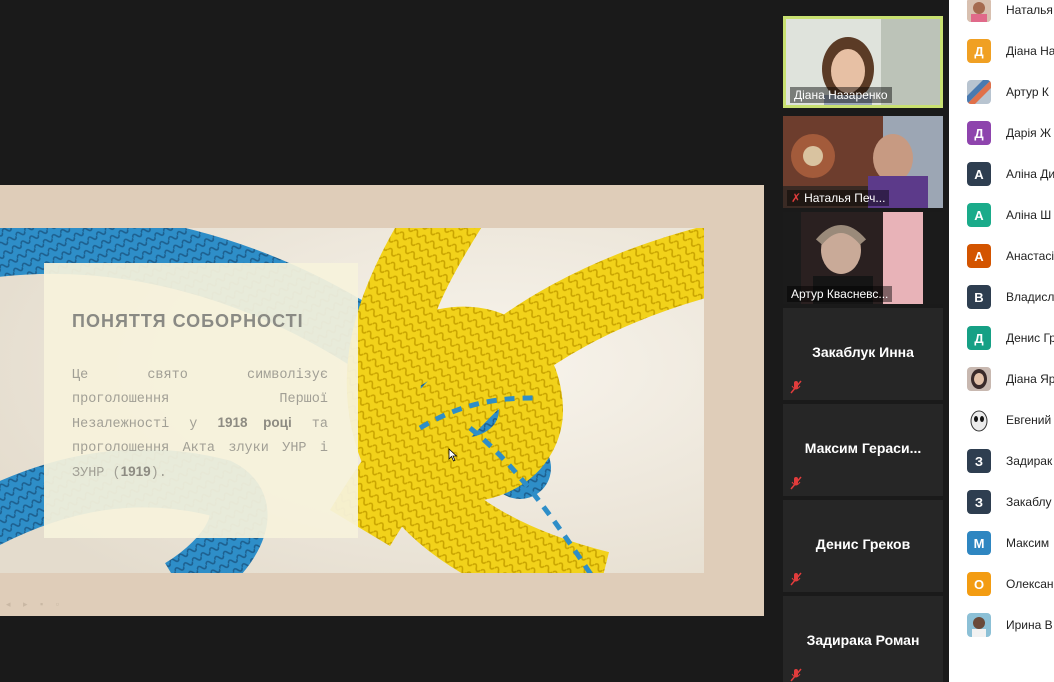 The image size is (1054, 682). What do you see at coordinates (35, 604) in the screenshot?
I see `slide-nav-controls: ◂ ▸ ▪ ▫` at bounding box center [35, 604].